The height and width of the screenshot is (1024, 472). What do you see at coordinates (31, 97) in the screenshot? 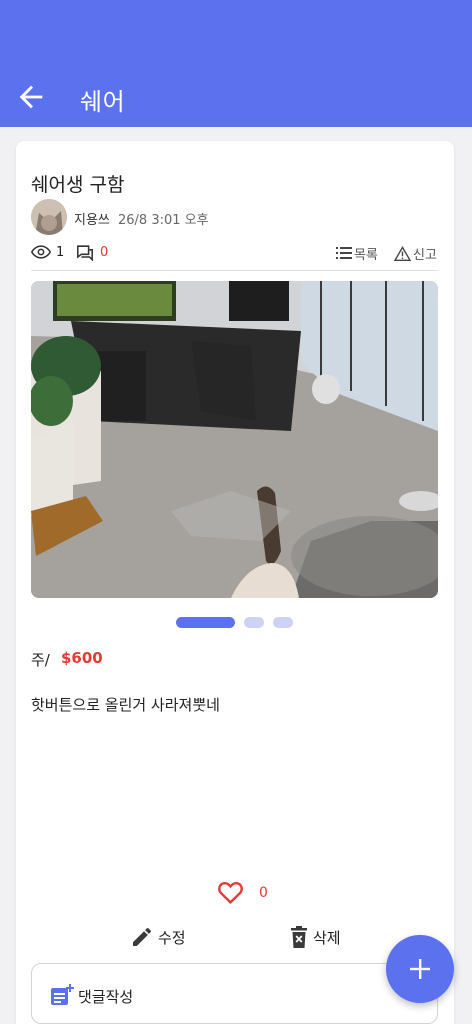
I see `back-arrow-icon` at bounding box center [31, 97].